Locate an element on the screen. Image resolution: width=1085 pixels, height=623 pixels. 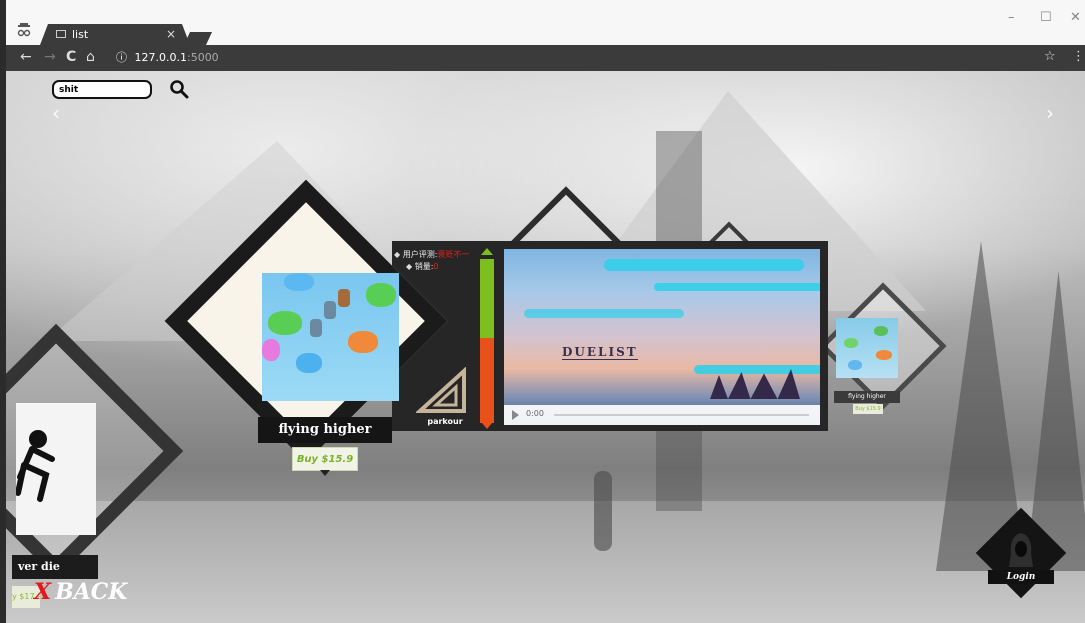
game-card-left-title: ver die is located at coordinates (55, 567).